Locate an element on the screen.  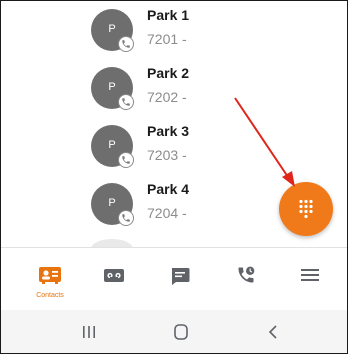
menu-icon is located at coordinates (310, 275).